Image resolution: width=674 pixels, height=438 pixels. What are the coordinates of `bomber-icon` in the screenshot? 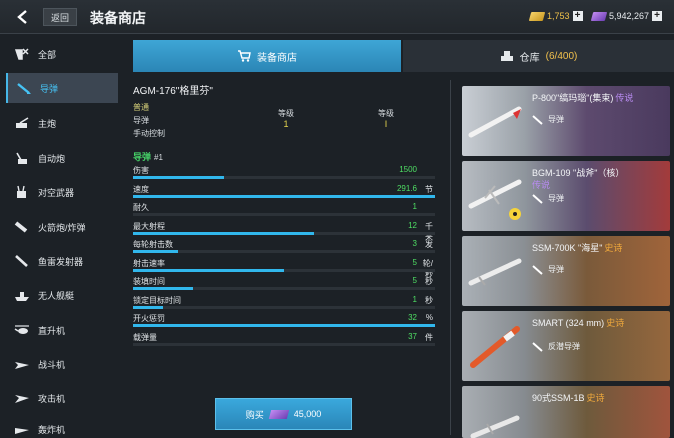 It's located at (22, 430).